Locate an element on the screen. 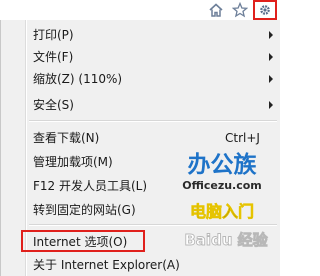 The image size is (320, 276). menu-item-shortcut: Ctrl+J is located at coordinates (242, 138).